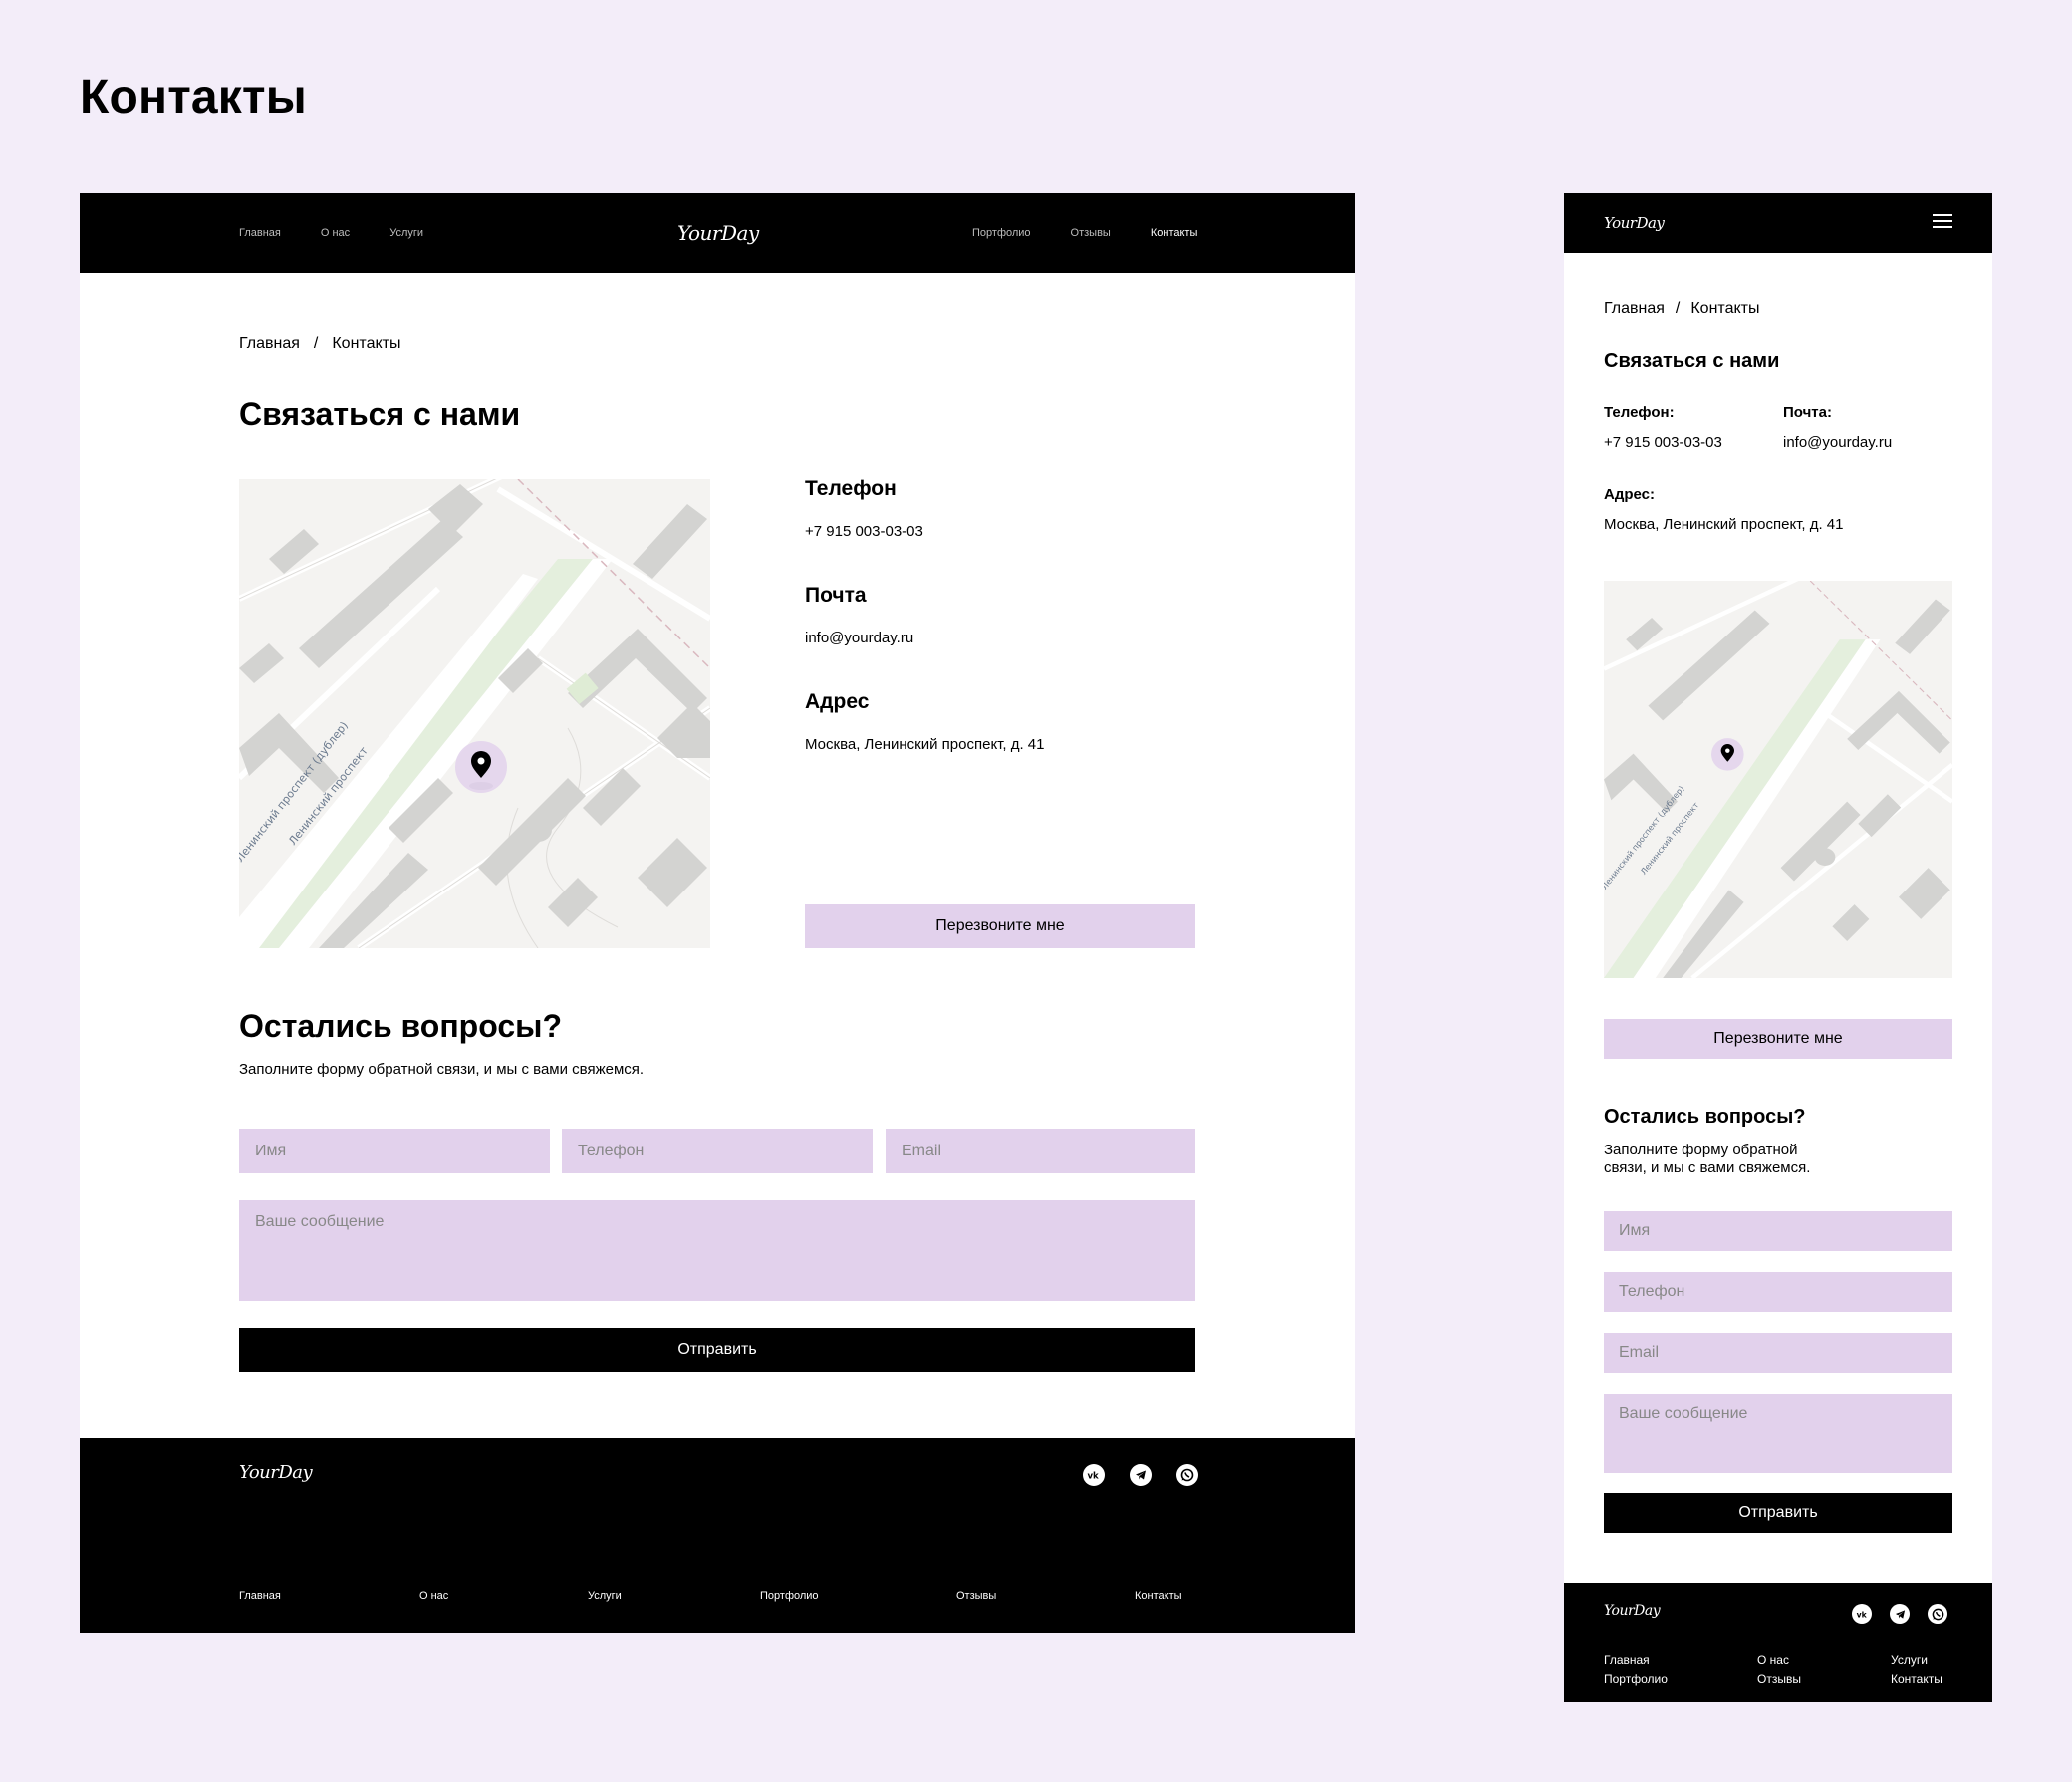  I want to click on phone-block: Телефон +7 915 003-03-03, so click(1000, 530).